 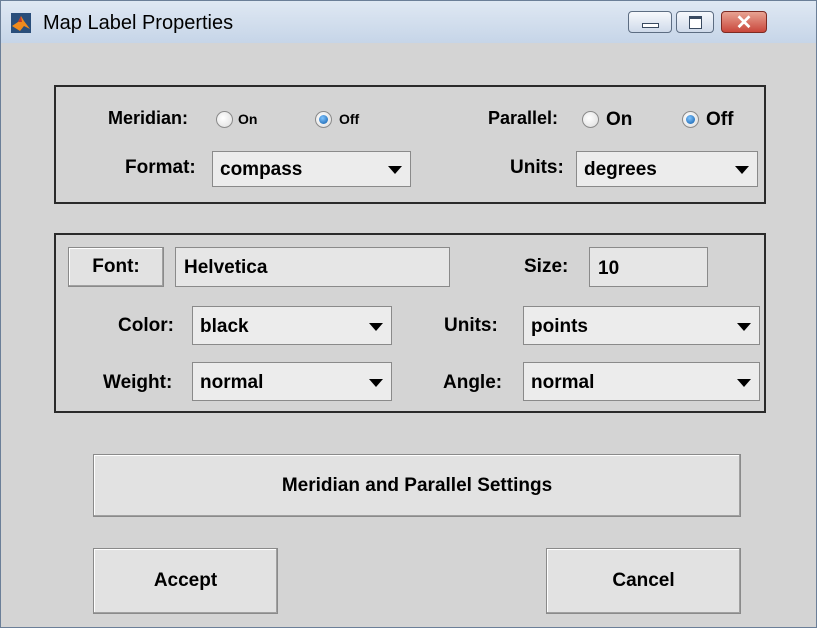 I want to click on parallel-on-label: On, so click(x=619, y=119).